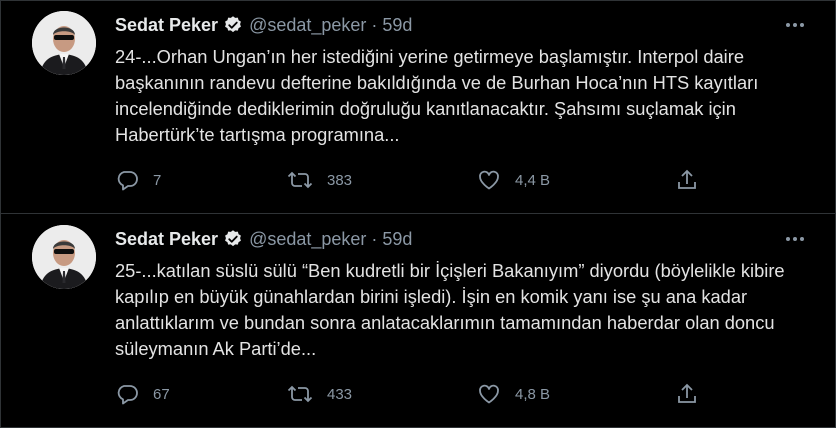 The height and width of the screenshot is (428, 836). I want to click on tweet-actions: 67 433 4,8 B, so click(415, 394).